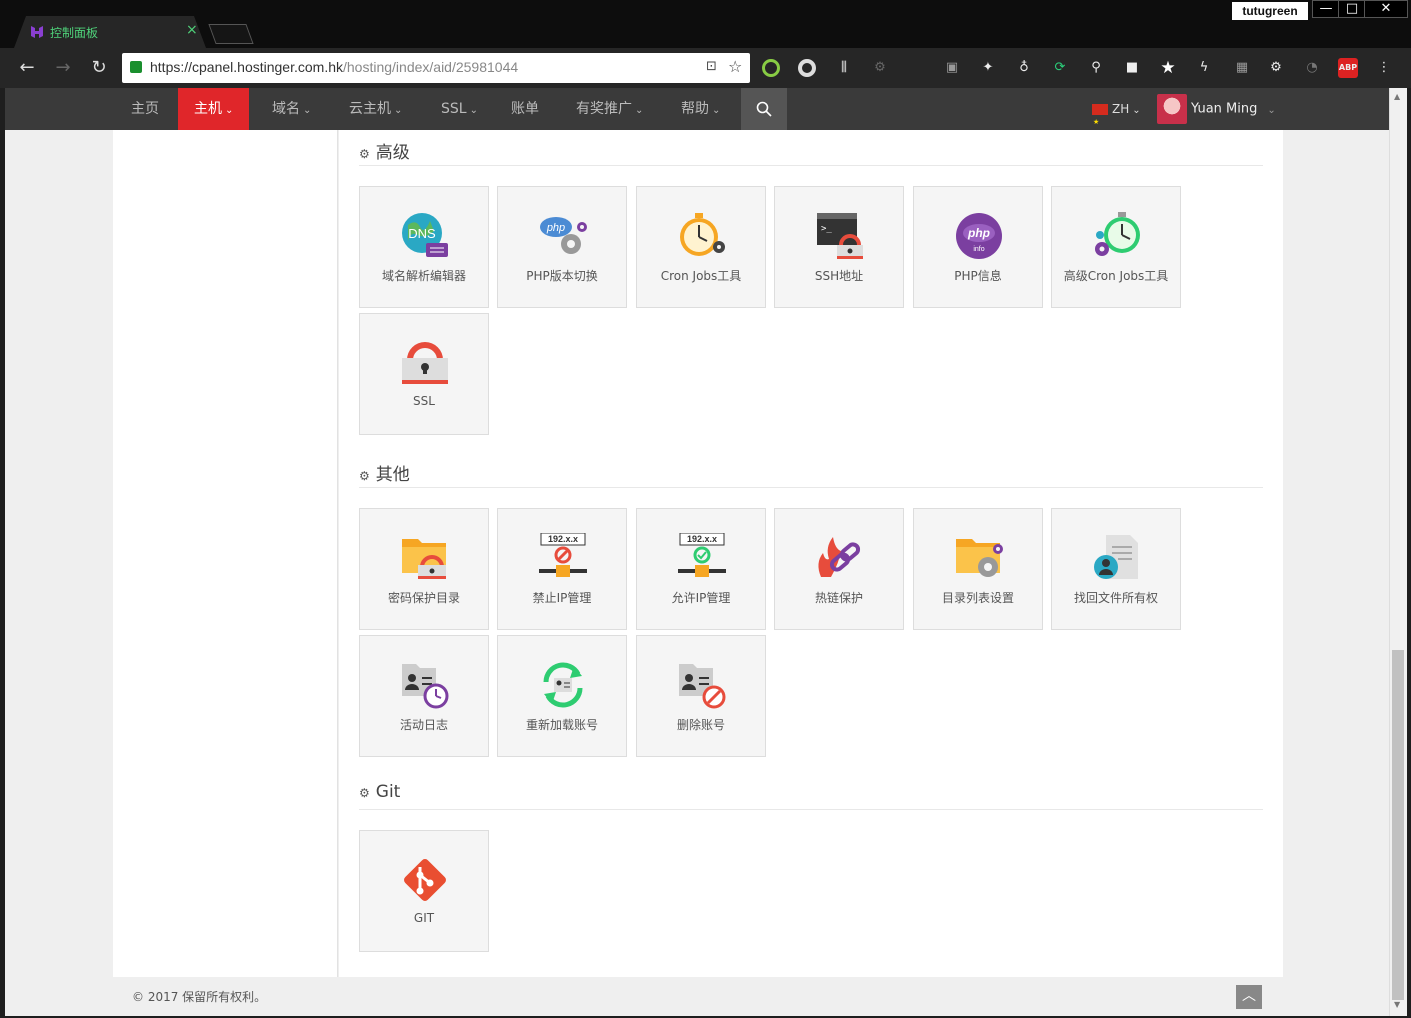 Image resolution: width=1411 pixels, height=1018 pixels. Describe the element at coordinates (880, 68) in the screenshot. I see `settings-extension-icon: ⚙` at that location.